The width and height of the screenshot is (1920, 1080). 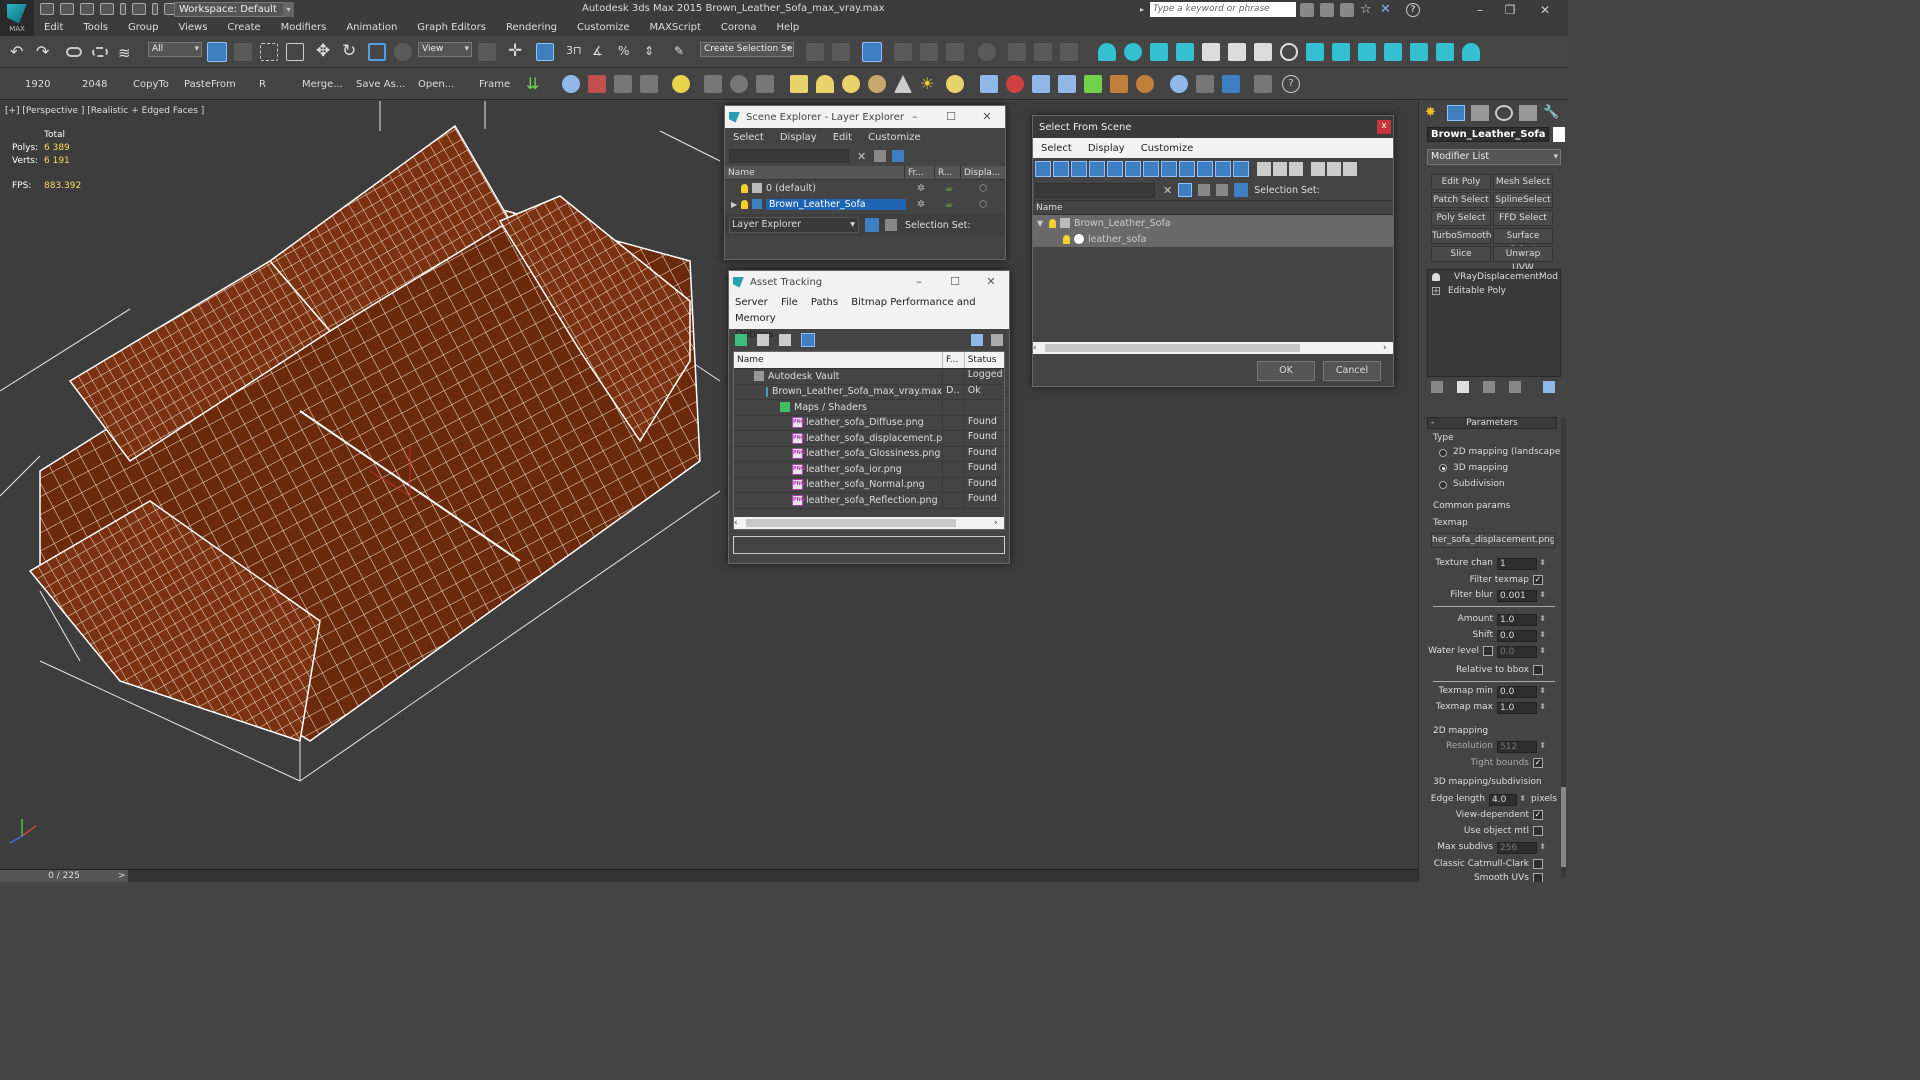 I want to click on pivot-center-icon, so click(x=487, y=52).